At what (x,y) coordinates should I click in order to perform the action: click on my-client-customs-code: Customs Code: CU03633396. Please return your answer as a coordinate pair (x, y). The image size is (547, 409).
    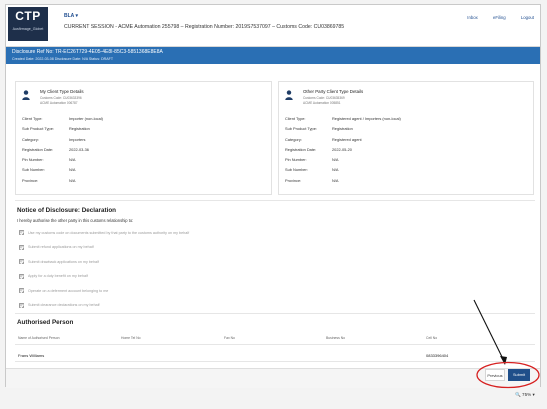
    Looking at the image, I should click on (61, 98).